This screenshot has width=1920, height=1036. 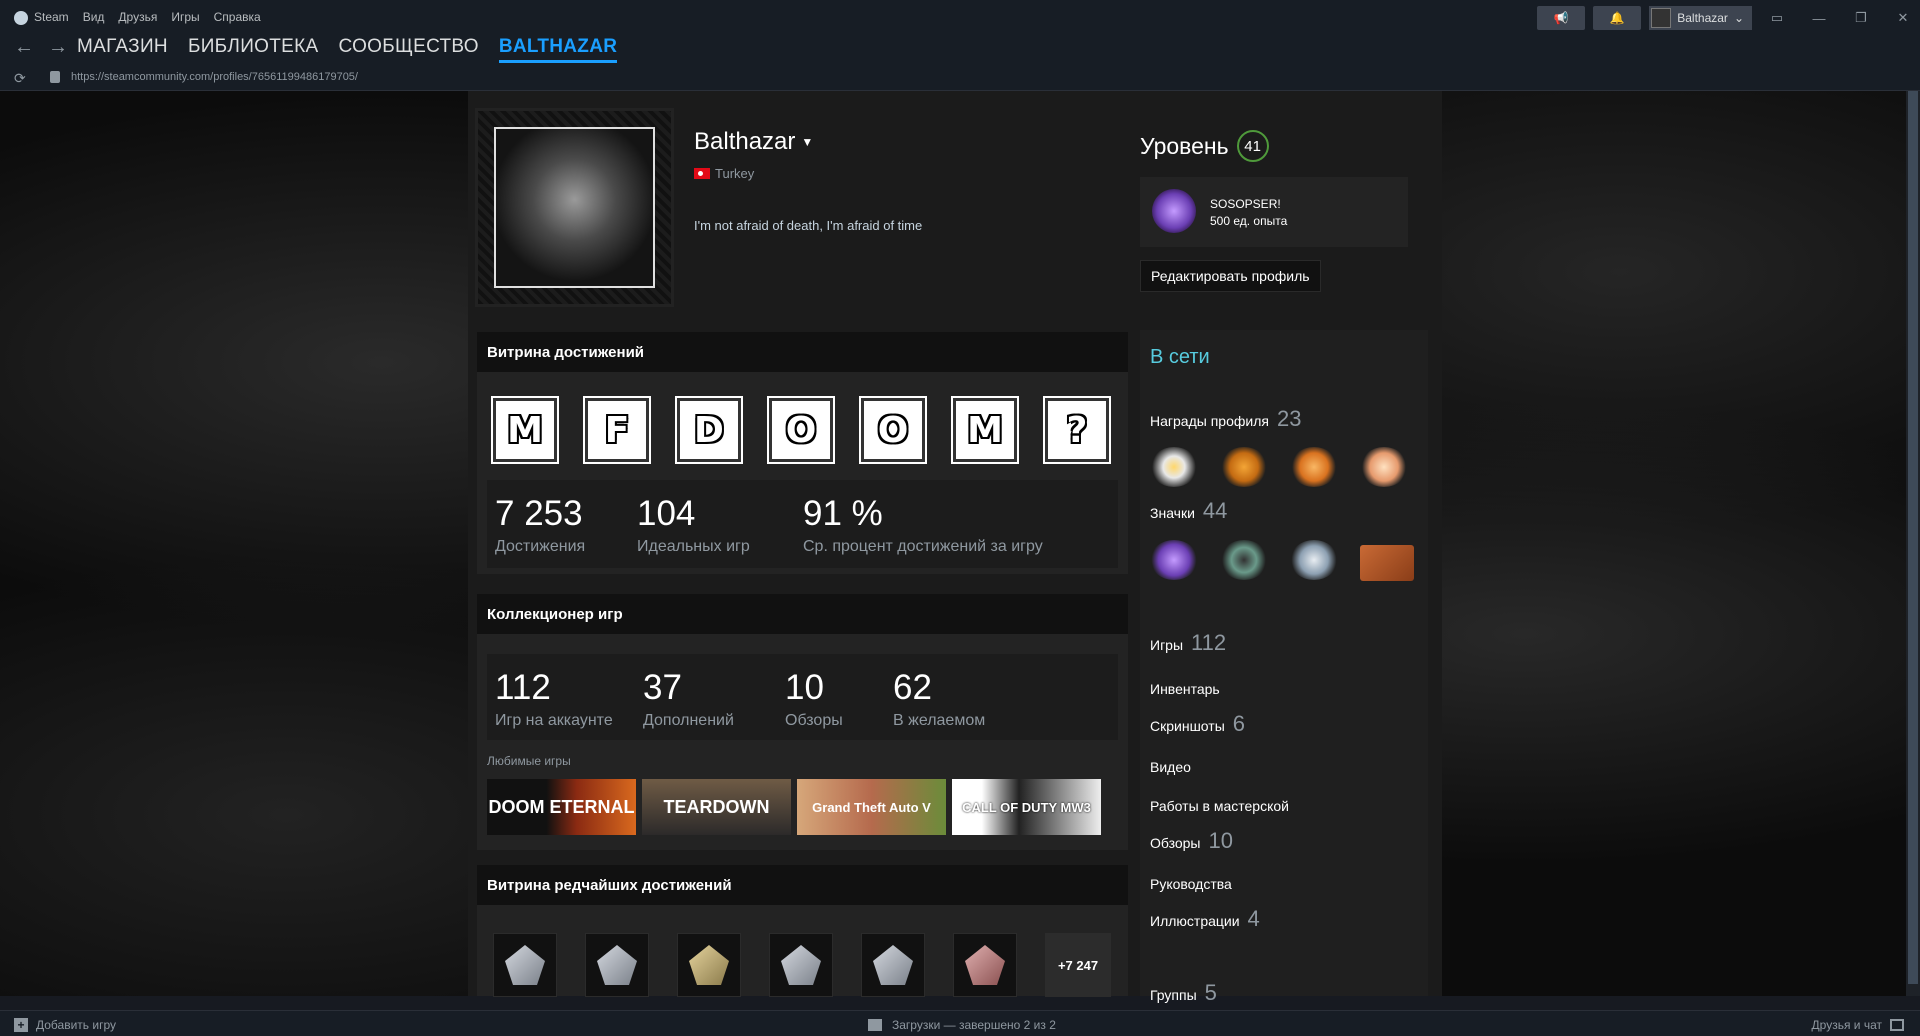 What do you see at coordinates (122, 49) in the screenshot?
I see `nav-store: МАГАЗИН` at bounding box center [122, 49].